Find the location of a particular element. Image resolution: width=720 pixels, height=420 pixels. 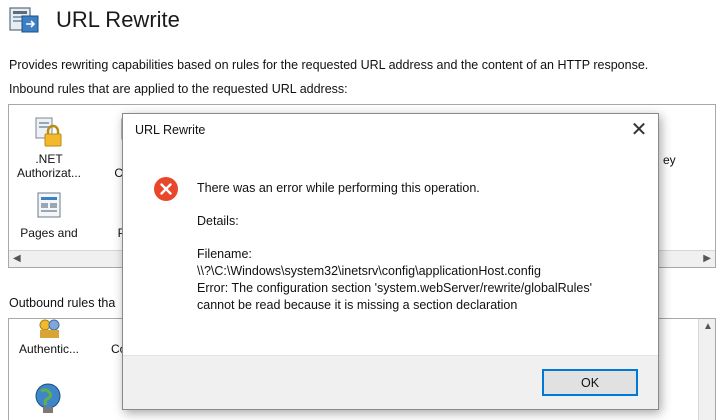

outbound-rules-label: Outbound rules tha is located at coordinates (62, 303).